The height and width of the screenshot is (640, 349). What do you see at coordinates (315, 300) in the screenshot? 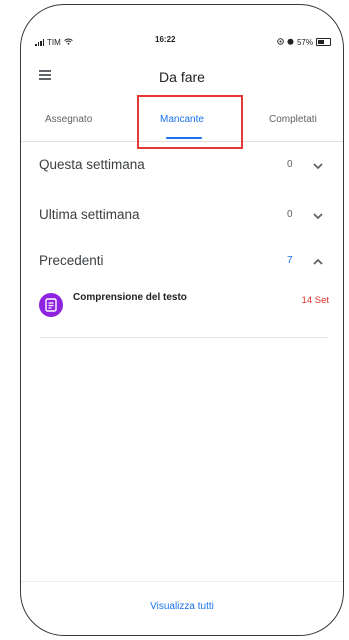
I see `item-due-date: 14 Set` at bounding box center [315, 300].